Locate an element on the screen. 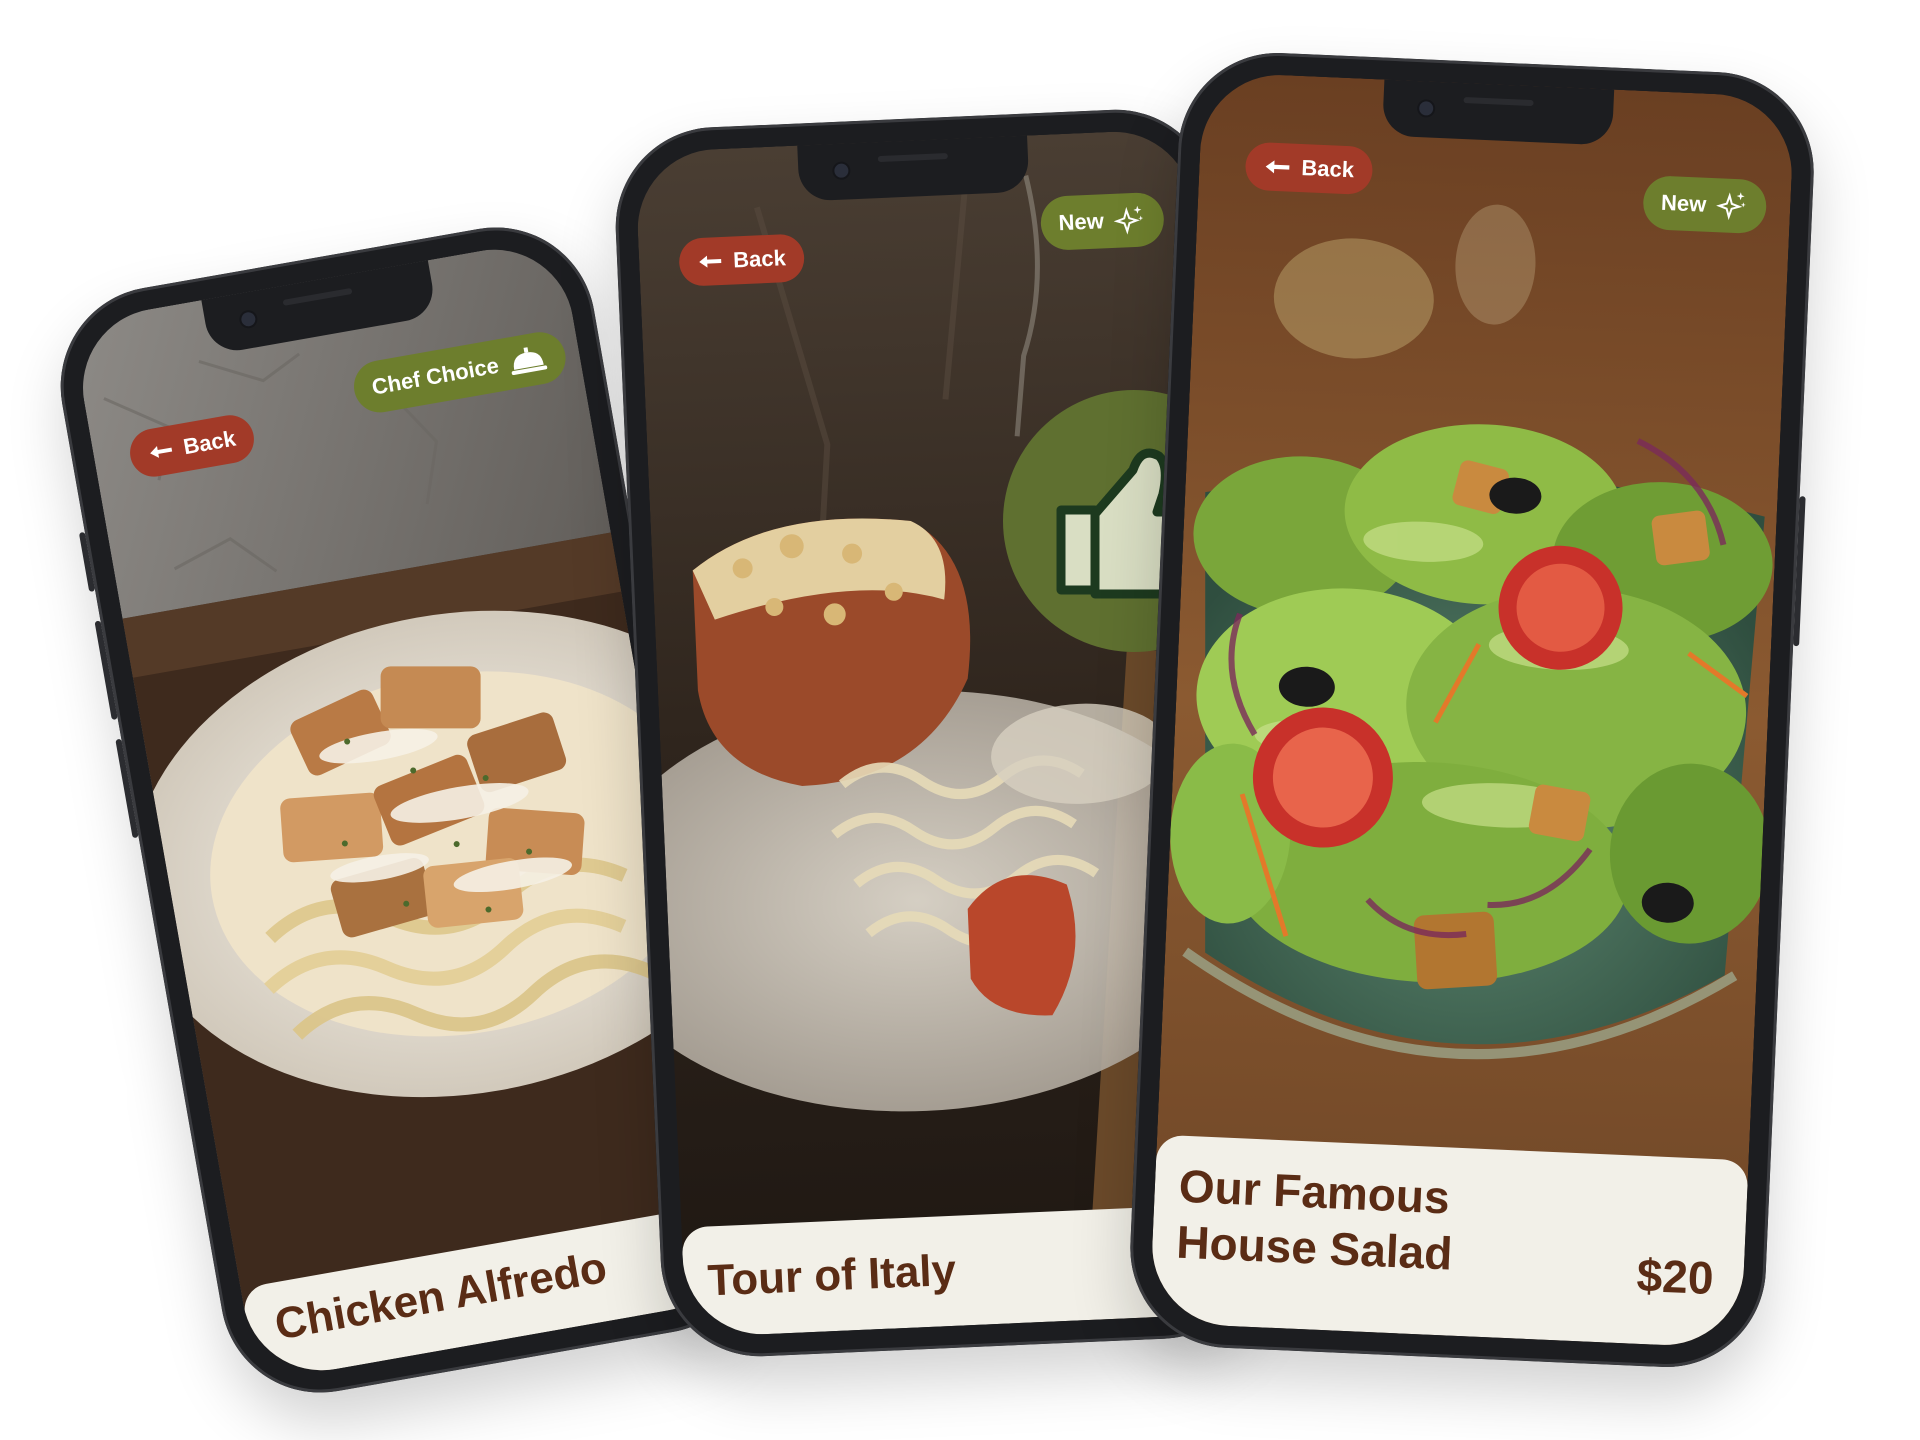  dish-title-line-2: House Salad is located at coordinates (1314, 1247).